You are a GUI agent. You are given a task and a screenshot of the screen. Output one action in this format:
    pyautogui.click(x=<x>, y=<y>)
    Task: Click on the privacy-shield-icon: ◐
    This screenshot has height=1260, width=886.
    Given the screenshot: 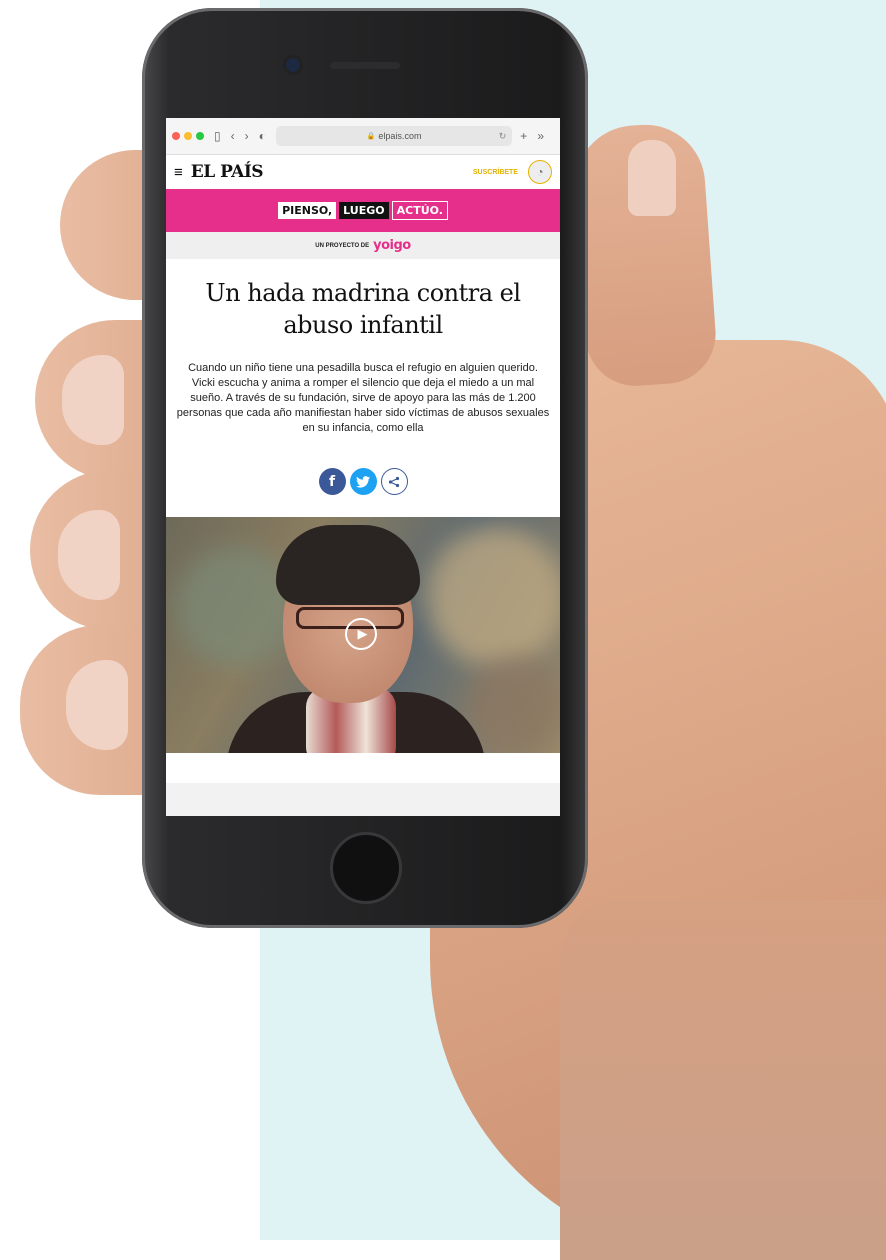 What is the action you would take?
    pyautogui.click(x=262, y=136)
    